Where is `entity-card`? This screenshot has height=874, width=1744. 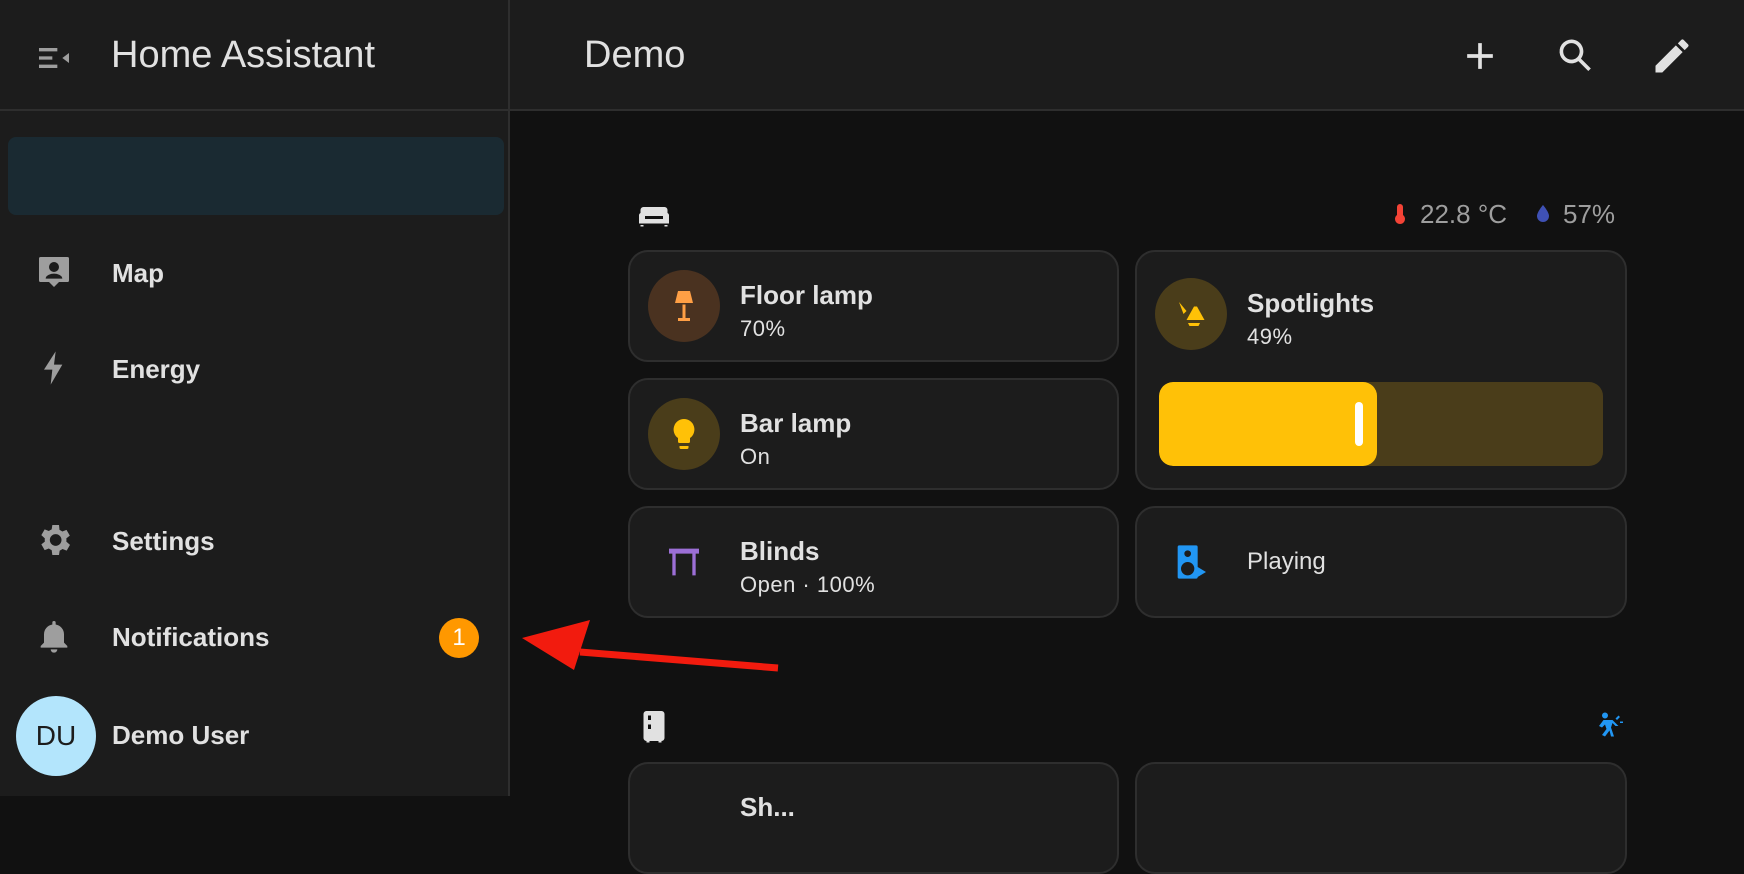
entity-card is located at coordinates (1381, 818).